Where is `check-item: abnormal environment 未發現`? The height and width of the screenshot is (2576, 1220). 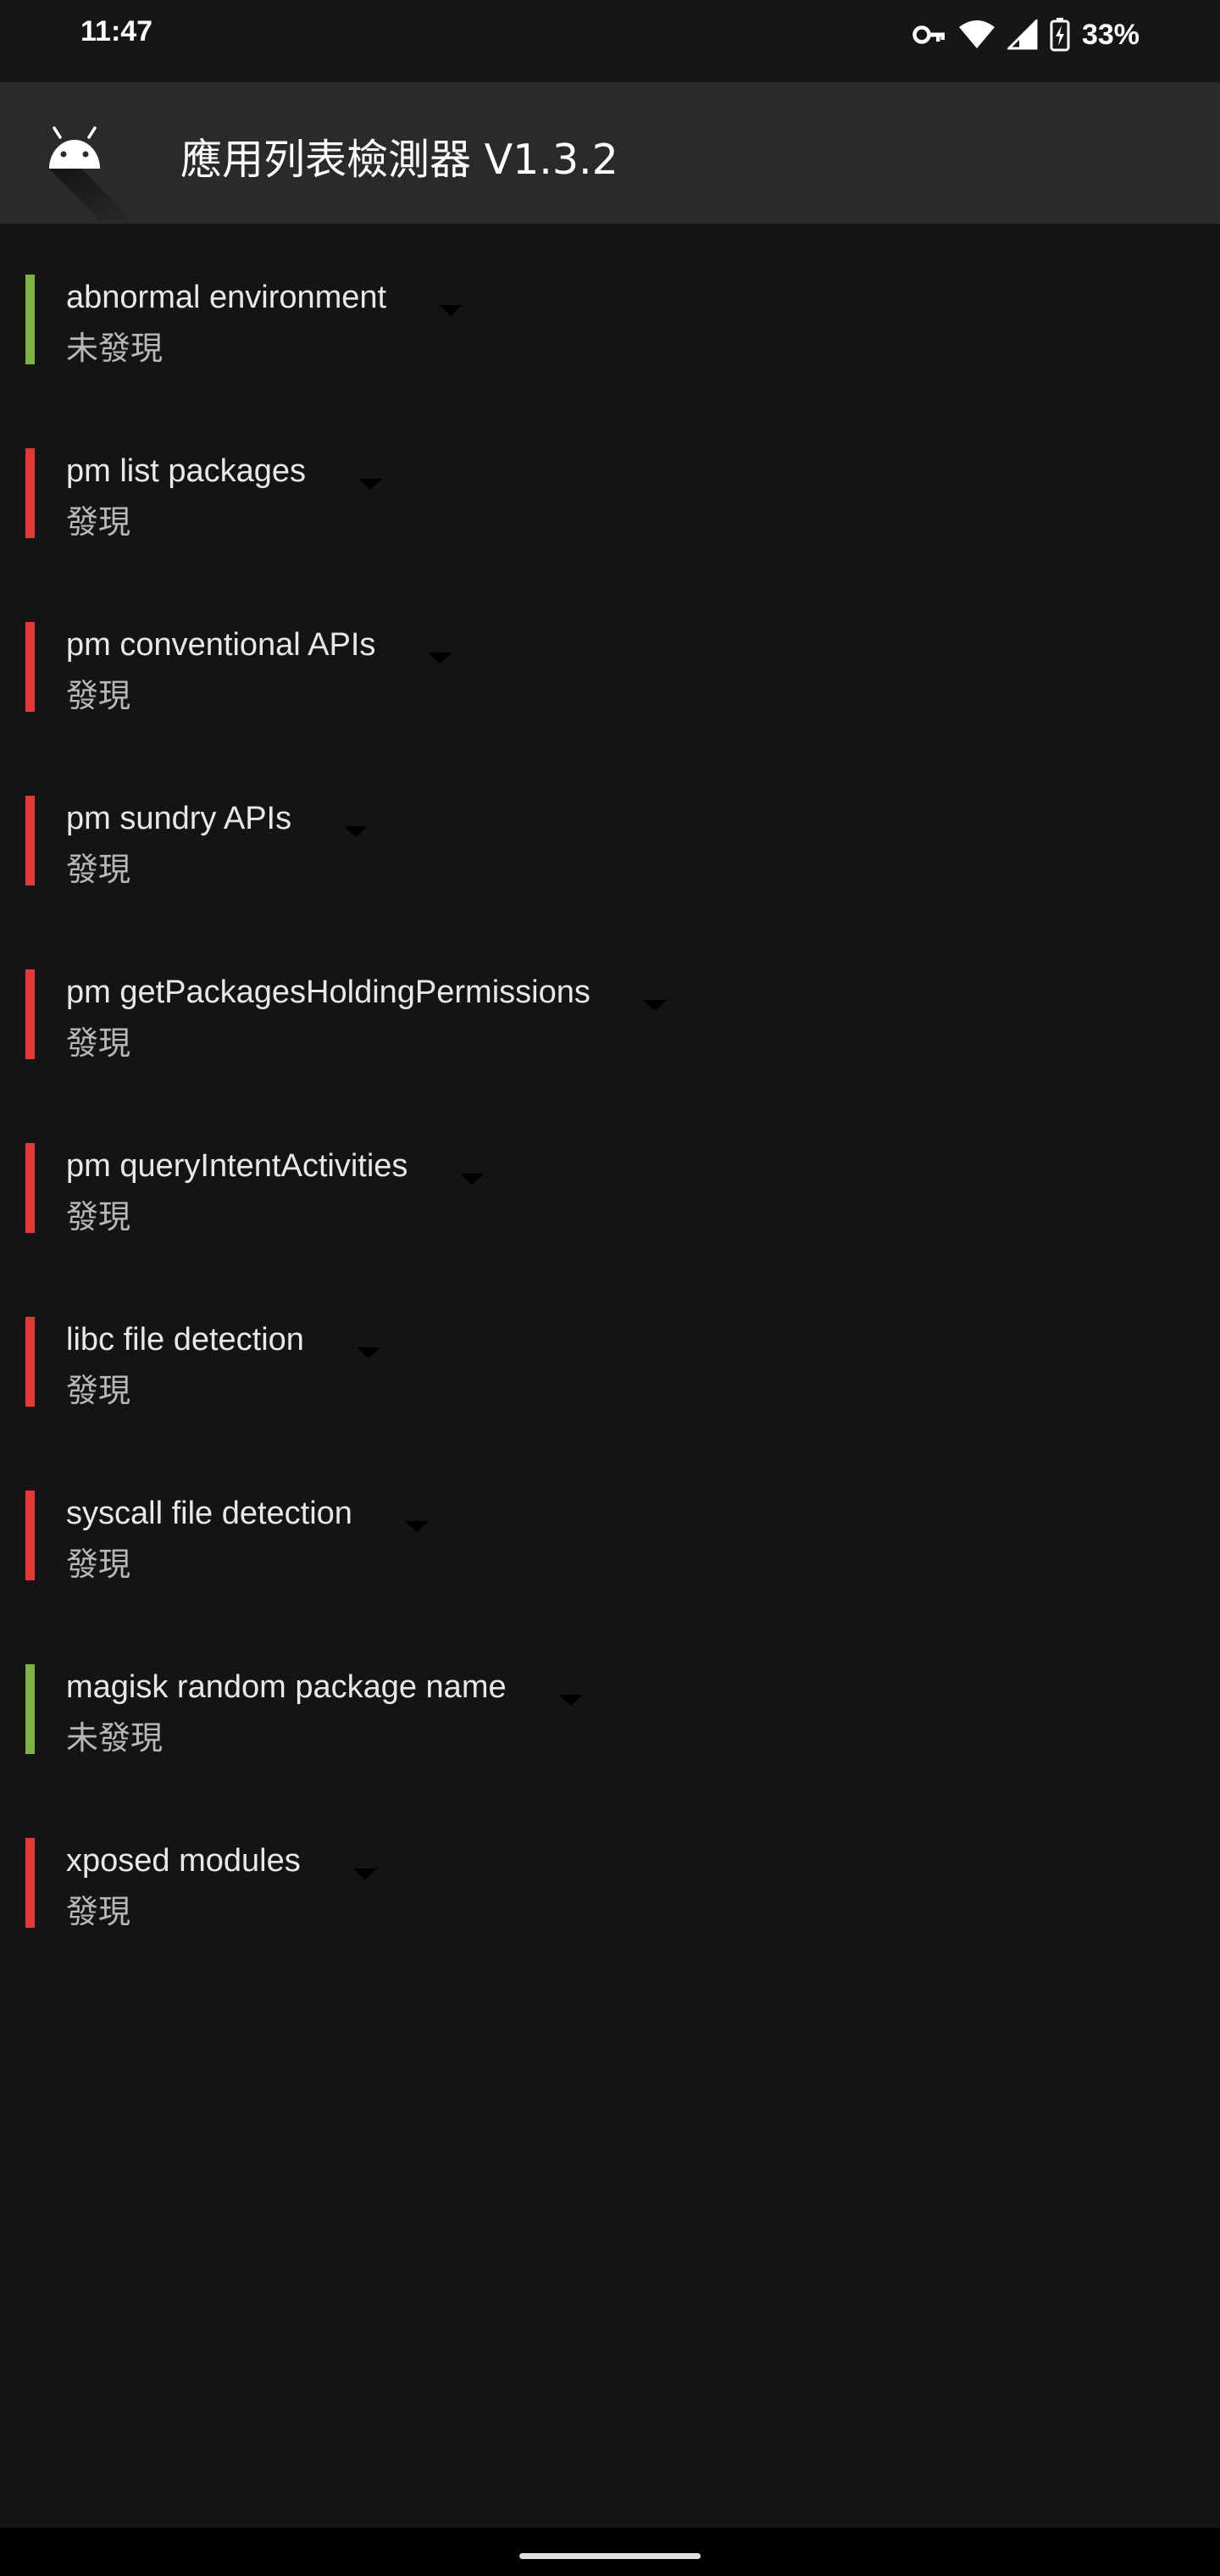
check-item: abnormal environment 未發現 is located at coordinates (610, 310).